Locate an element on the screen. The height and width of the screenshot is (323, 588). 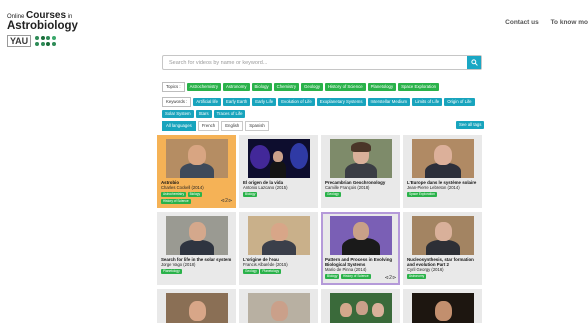
lang-all-button: All languages is located at coordinates (179, 126).